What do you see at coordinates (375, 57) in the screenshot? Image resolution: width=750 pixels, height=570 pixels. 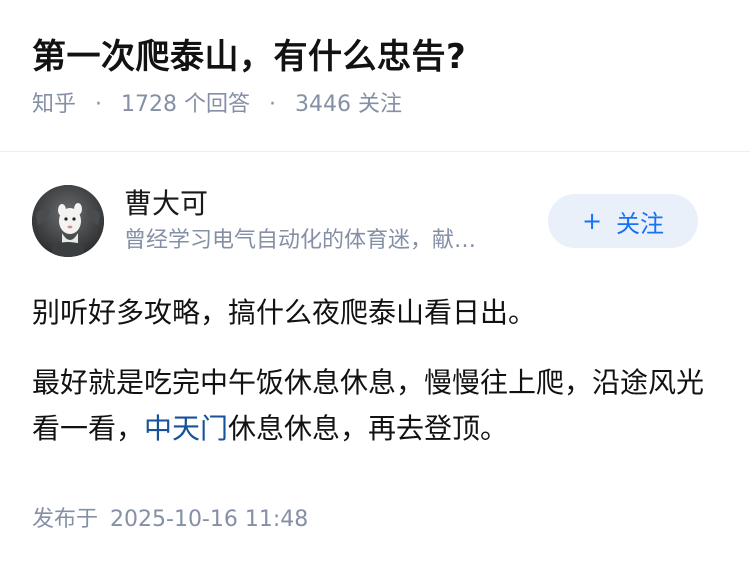 I see `question-title: 第一次爬泰山，有什么忠告?` at bounding box center [375, 57].